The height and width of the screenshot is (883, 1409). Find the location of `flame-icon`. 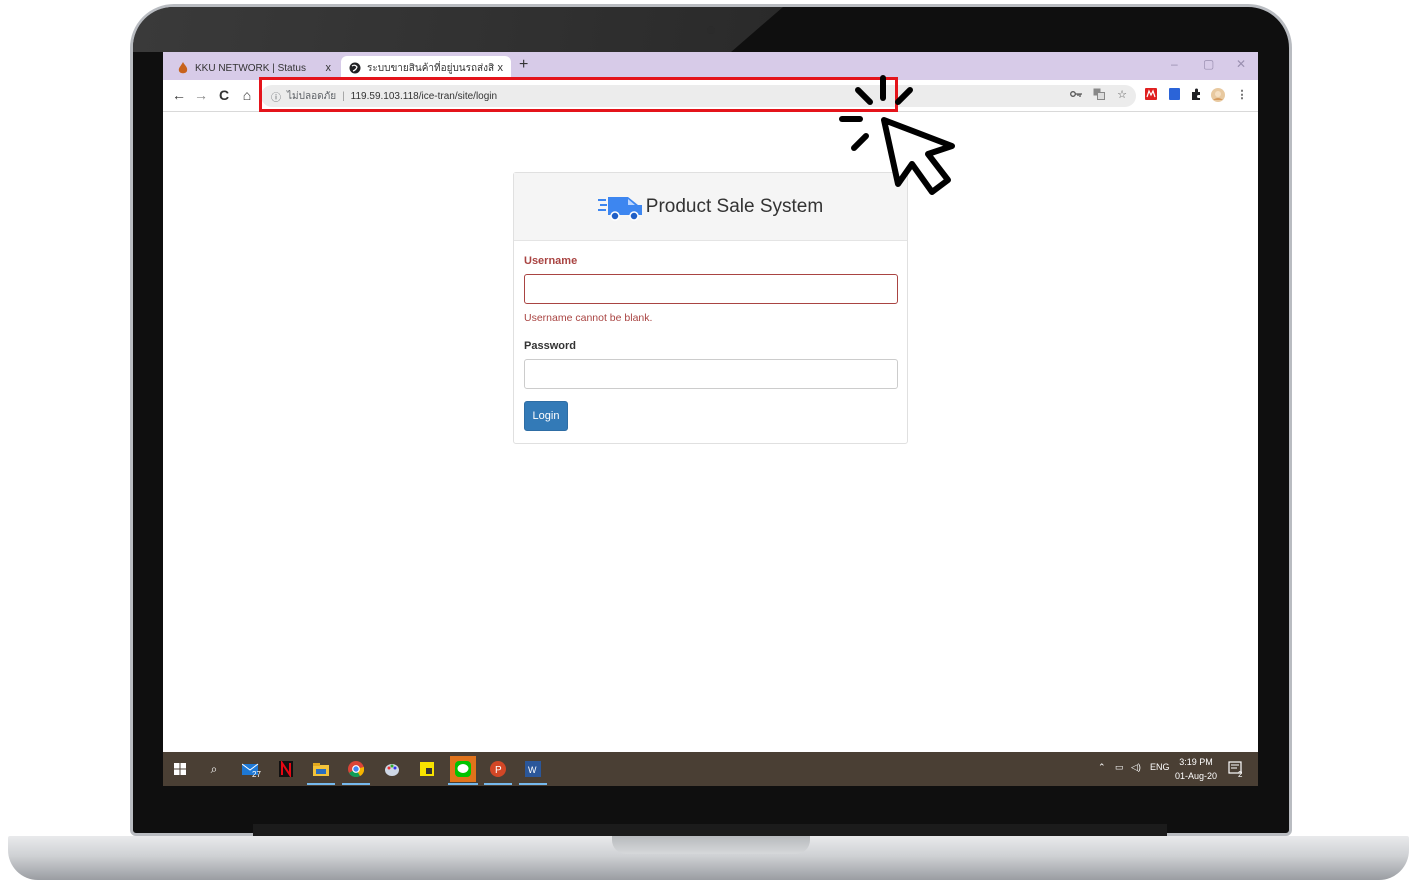

flame-icon is located at coordinates (183, 68).